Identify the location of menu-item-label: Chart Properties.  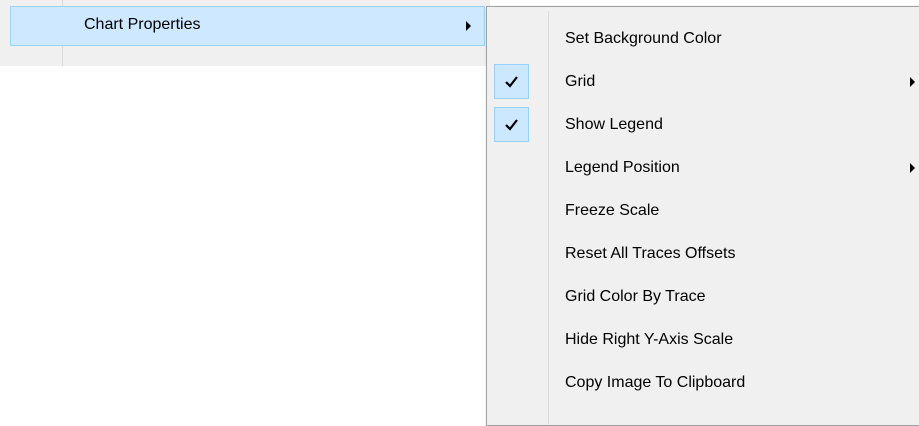
(142, 24).